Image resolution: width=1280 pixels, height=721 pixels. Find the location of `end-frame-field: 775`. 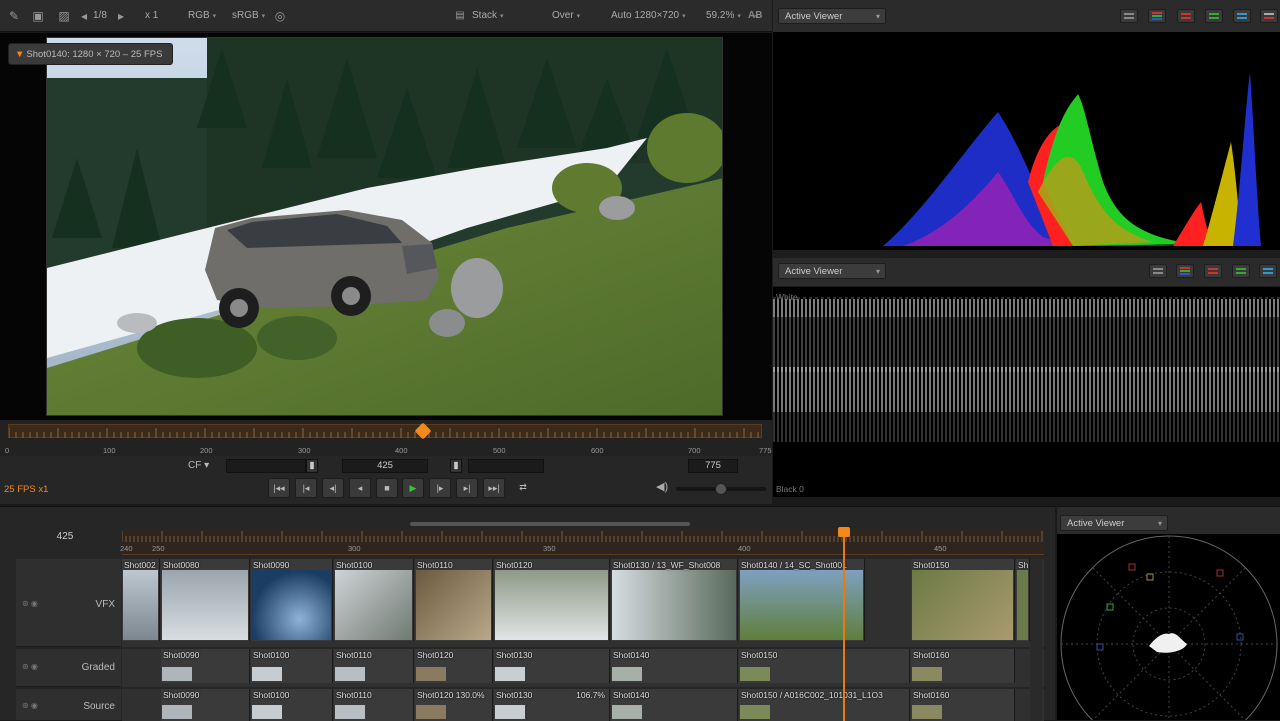

end-frame-field: 775 is located at coordinates (713, 466).